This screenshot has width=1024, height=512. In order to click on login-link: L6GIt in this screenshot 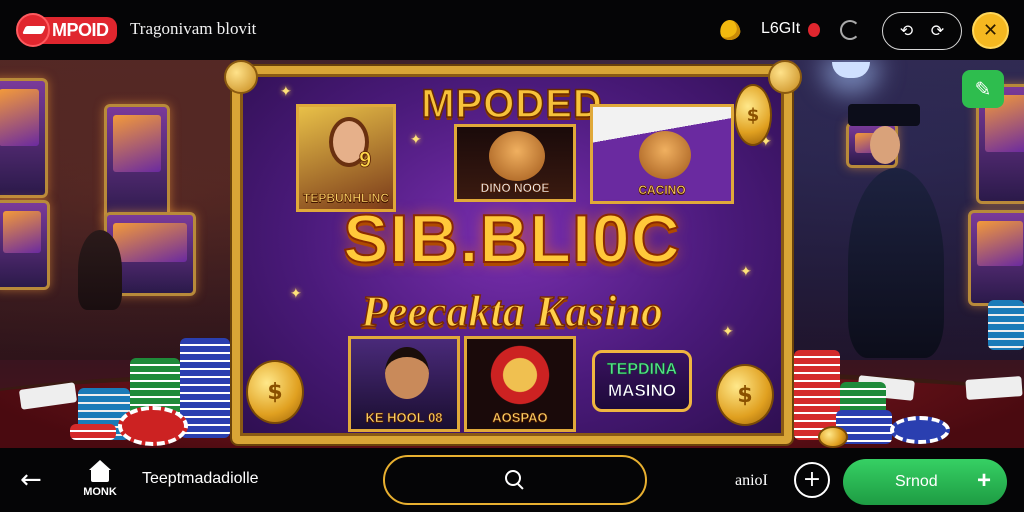, I will do `click(780, 29)`.